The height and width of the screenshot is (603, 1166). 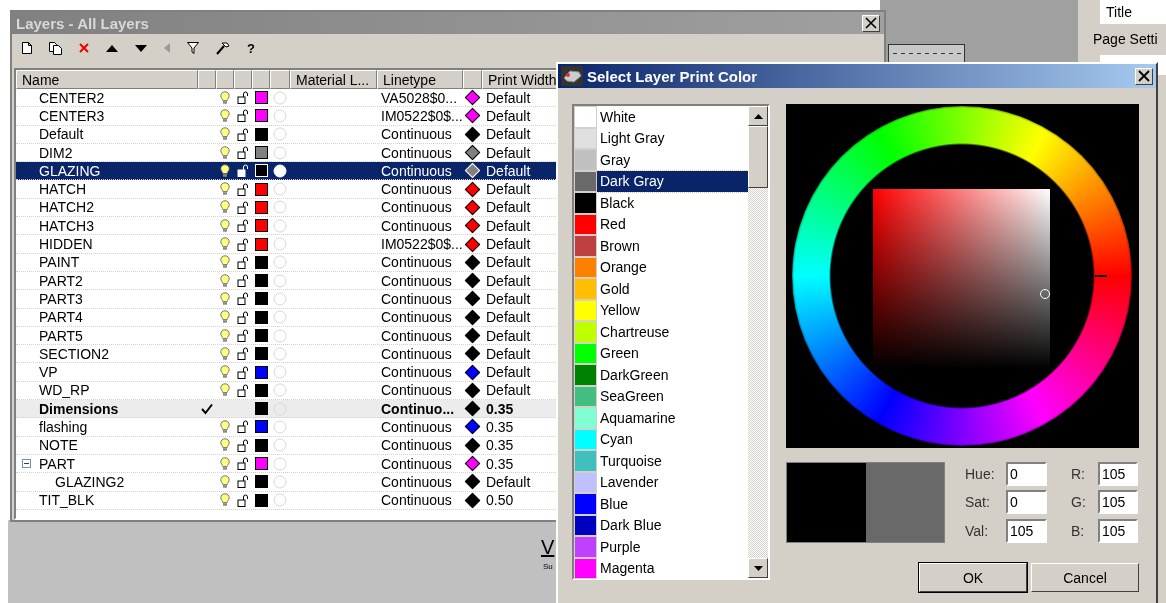 What do you see at coordinates (661, 117) in the screenshot?
I see `color-list-item: White` at bounding box center [661, 117].